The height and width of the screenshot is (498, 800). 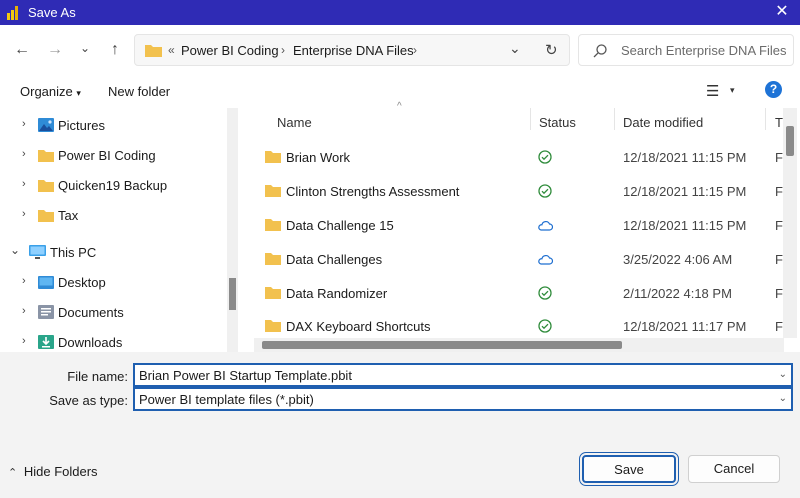 What do you see at coordinates (557, 122) in the screenshot?
I see `column-header-status: Status` at bounding box center [557, 122].